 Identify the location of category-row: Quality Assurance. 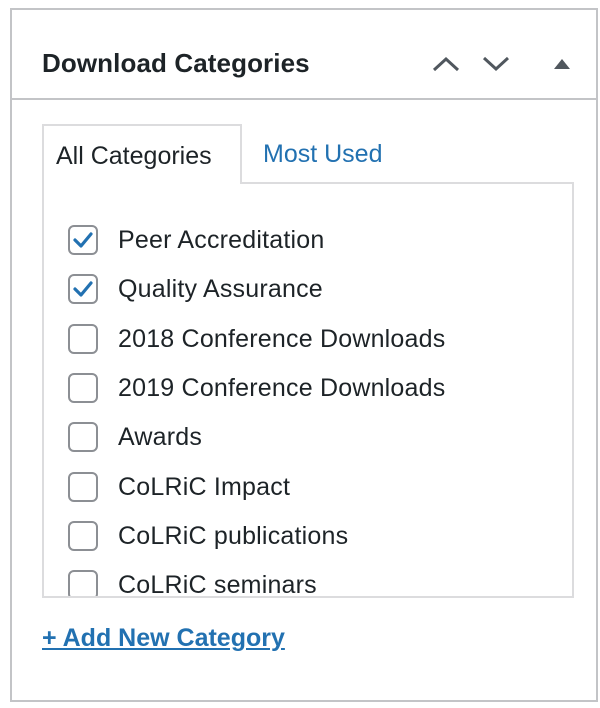
(195, 289).